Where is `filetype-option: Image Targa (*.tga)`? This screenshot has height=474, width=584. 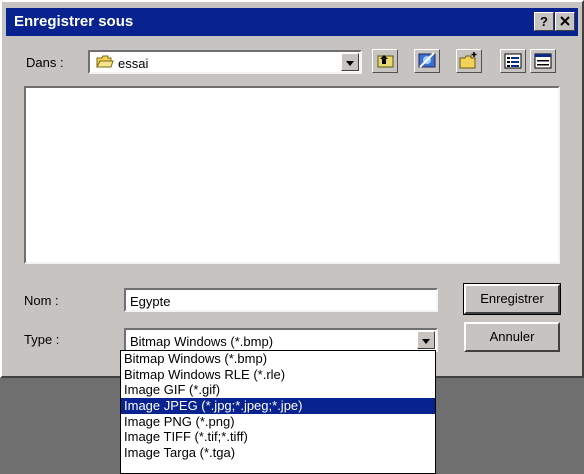
filetype-option: Image Targa (*.tga) is located at coordinates (278, 453).